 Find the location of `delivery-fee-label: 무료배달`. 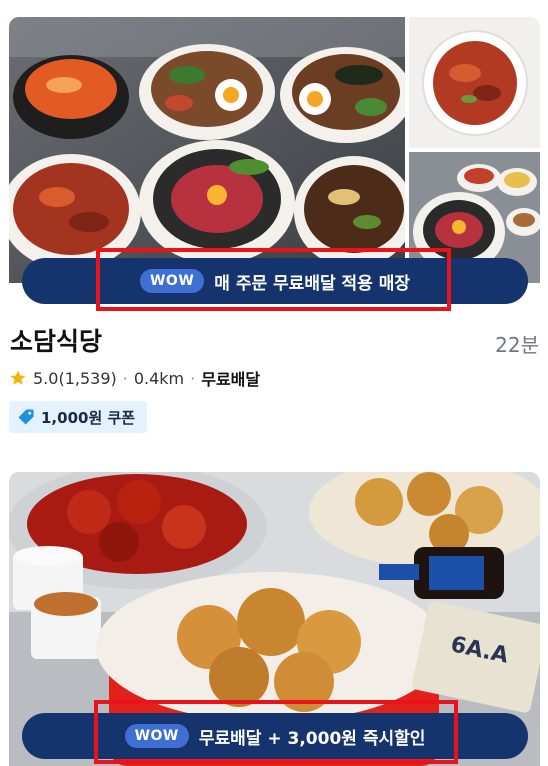

delivery-fee-label: 무료배달 is located at coordinates (231, 379).